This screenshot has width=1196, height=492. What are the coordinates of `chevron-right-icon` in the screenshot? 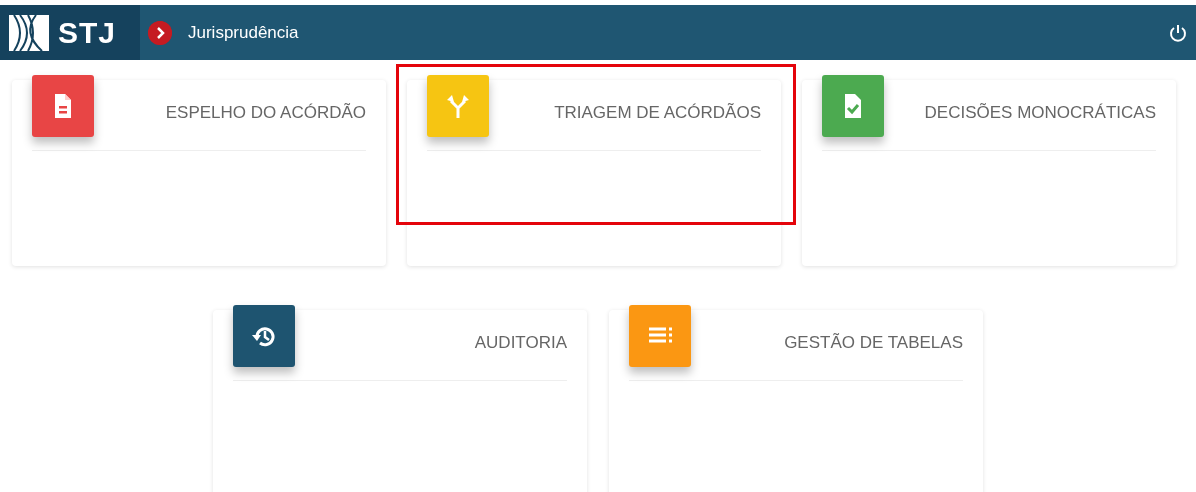 It's located at (160, 32).